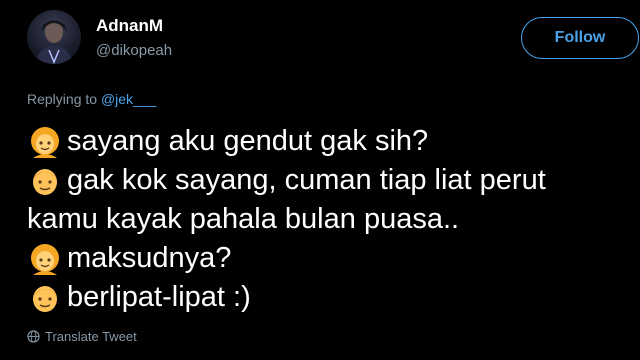 This screenshot has height=360, width=640. What do you see at coordinates (243, 219) in the screenshot?
I see `tweet-line-text: kamu kayak pahala bulan puasa..` at bounding box center [243, 219].